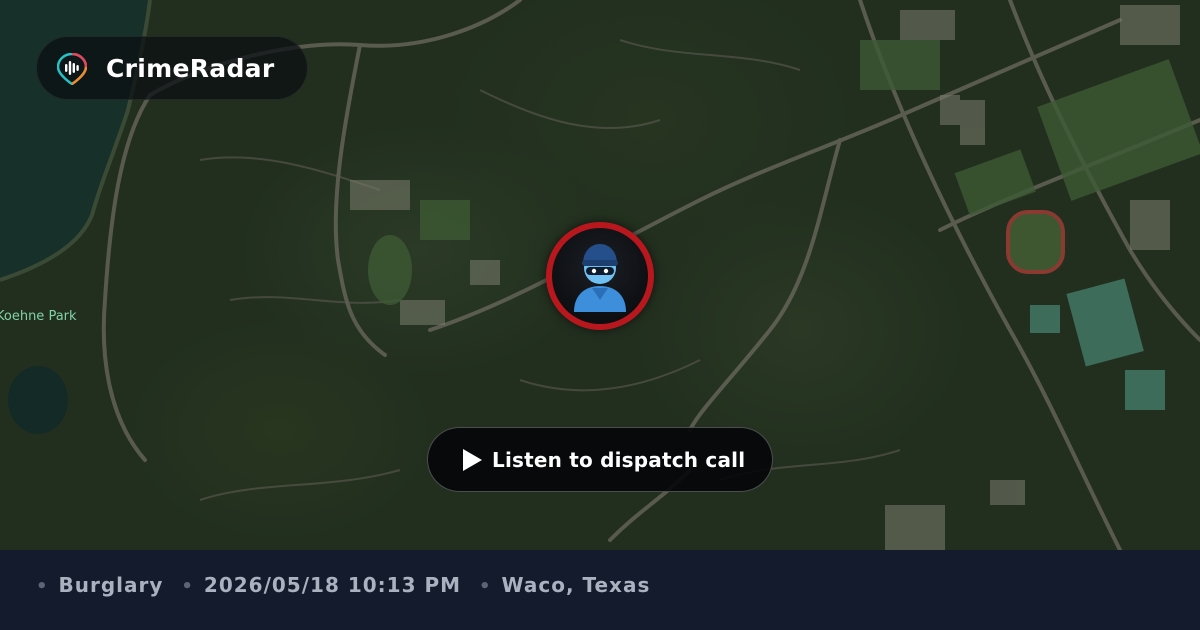 The height and width of the screenshot is (630, 1200). I want to click on radar-pin-logo-icon, so click(72, 69).